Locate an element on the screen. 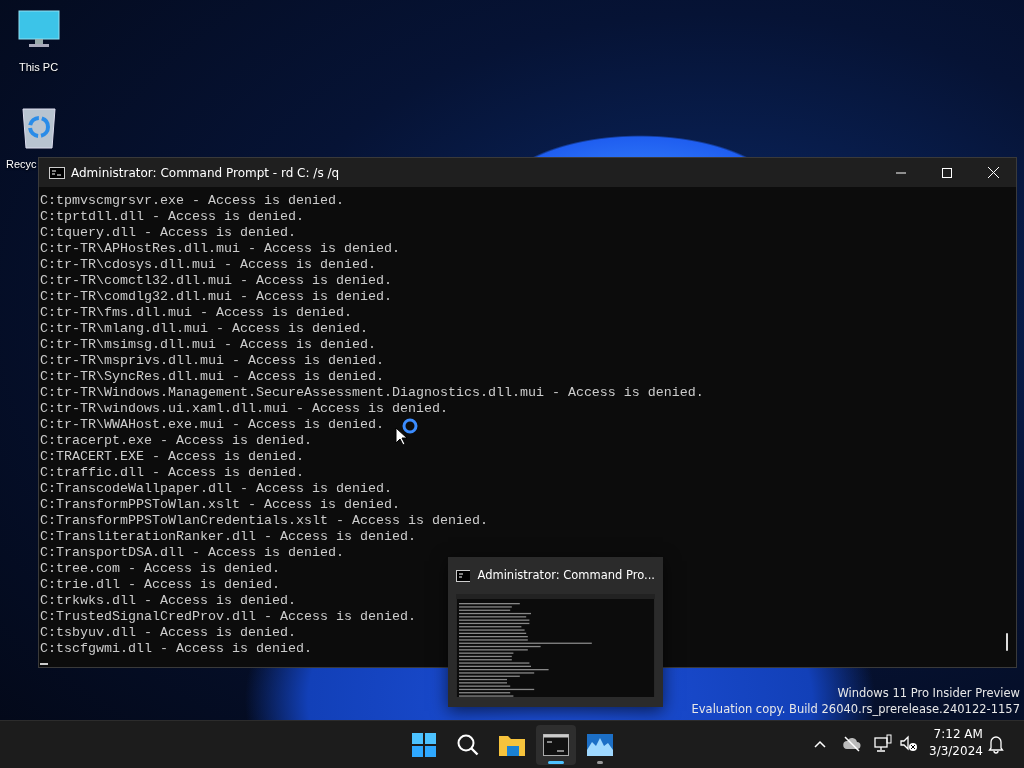 This screenshot has width=1024, height=768. search-icon is located at coordinates (468, 745).